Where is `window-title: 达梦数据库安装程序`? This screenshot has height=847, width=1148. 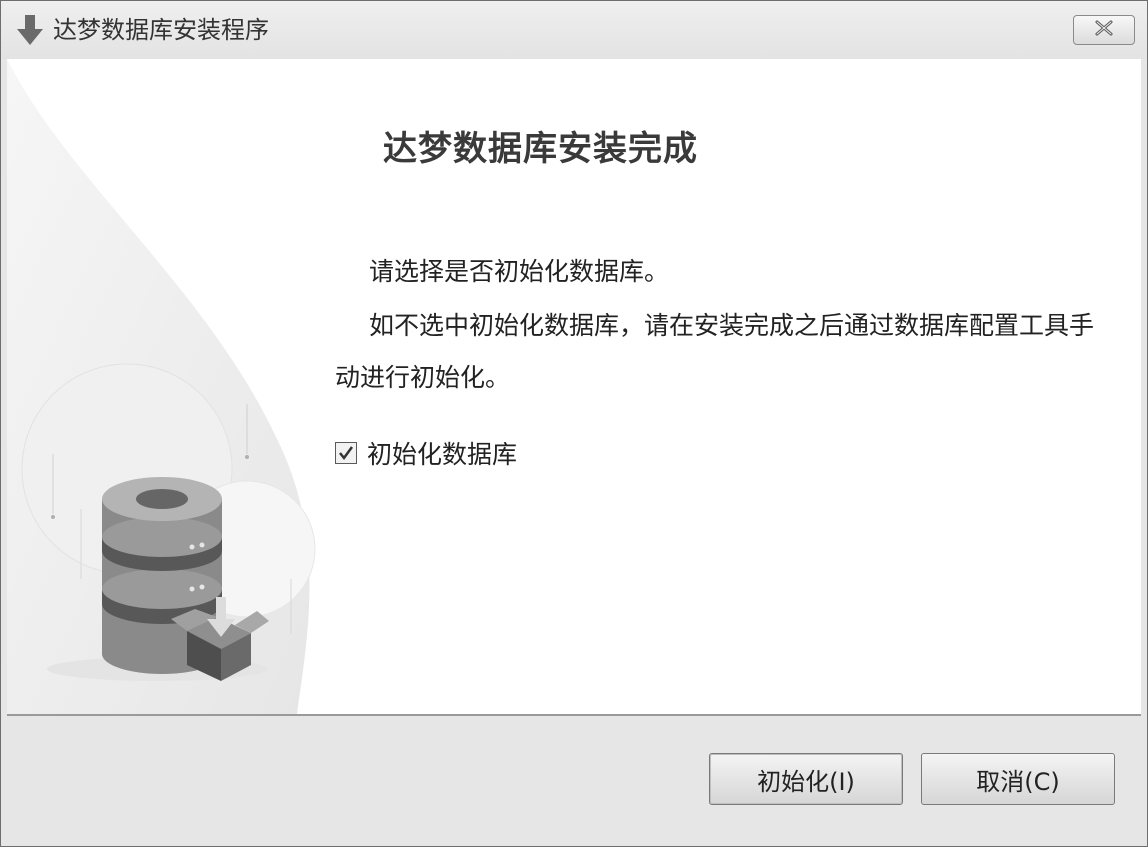
window-title: 达梦数据库安装程序 is located at coordinates (161, 30).